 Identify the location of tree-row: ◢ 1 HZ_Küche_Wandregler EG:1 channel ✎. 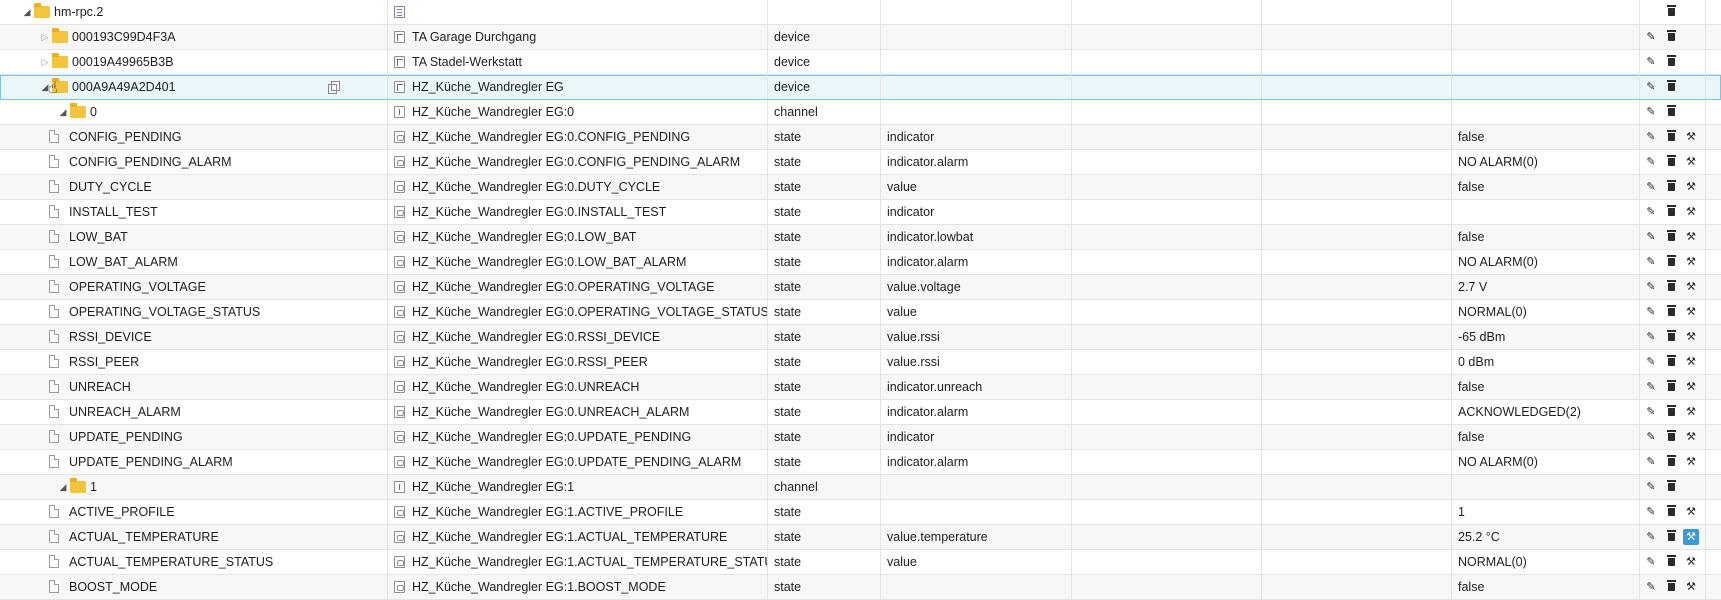
(860, 487).